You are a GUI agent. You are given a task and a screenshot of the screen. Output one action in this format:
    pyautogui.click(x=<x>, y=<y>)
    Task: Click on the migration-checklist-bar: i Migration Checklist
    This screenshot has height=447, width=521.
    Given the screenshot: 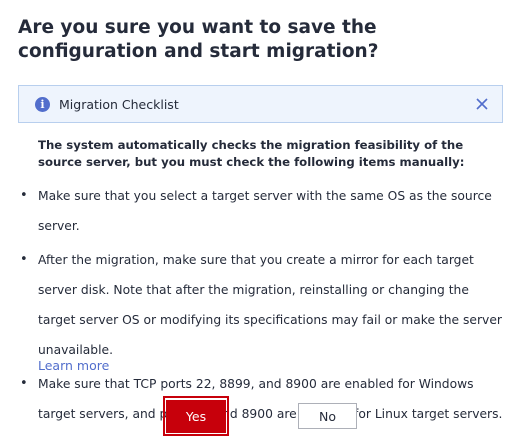 What is the action you would take?
    pyautogui.click(x=260, y=104)
    